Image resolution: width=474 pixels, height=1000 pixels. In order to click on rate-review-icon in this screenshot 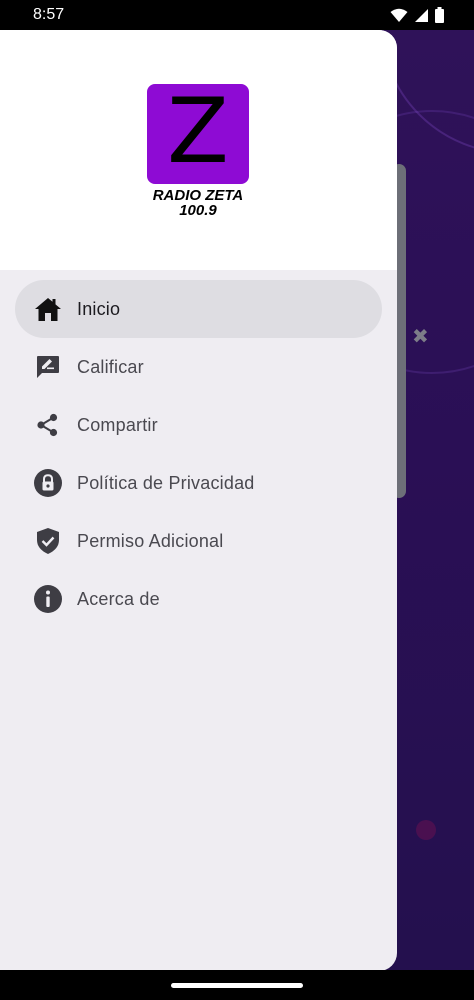, I will do `click(48, 367)`.